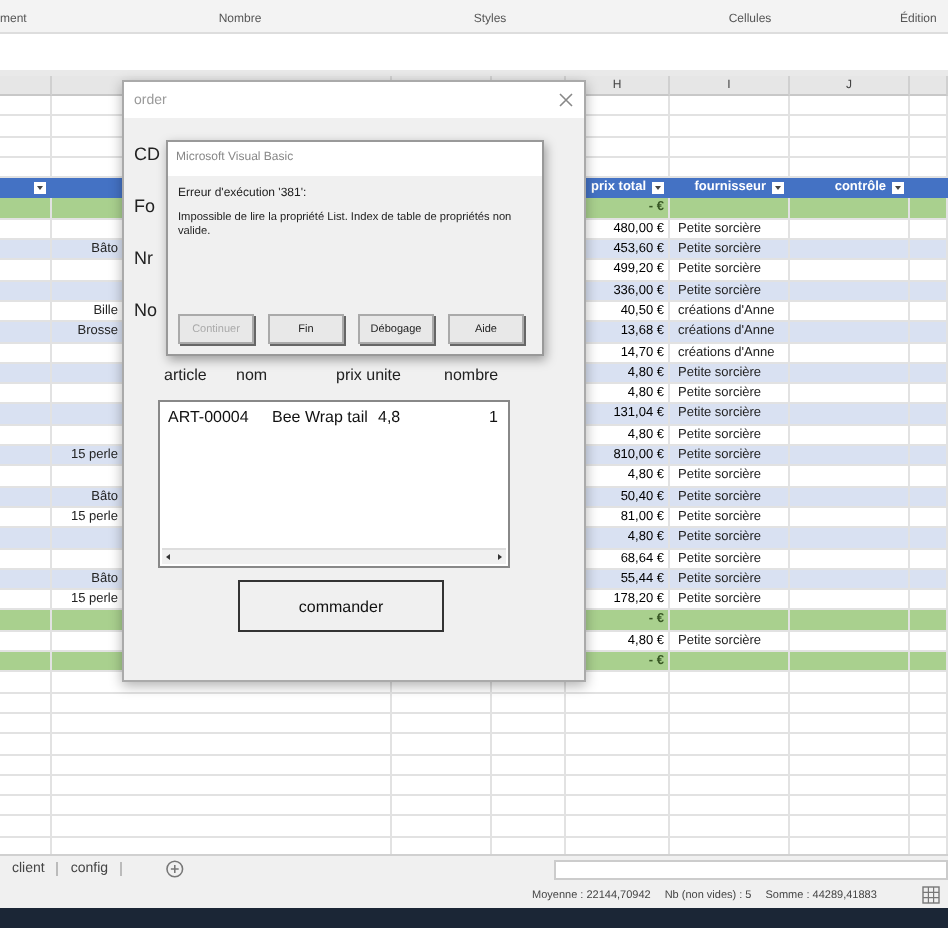 This screenshot has width=948, height=928. I want to click on add-sheet-icon, so click(175, 869).